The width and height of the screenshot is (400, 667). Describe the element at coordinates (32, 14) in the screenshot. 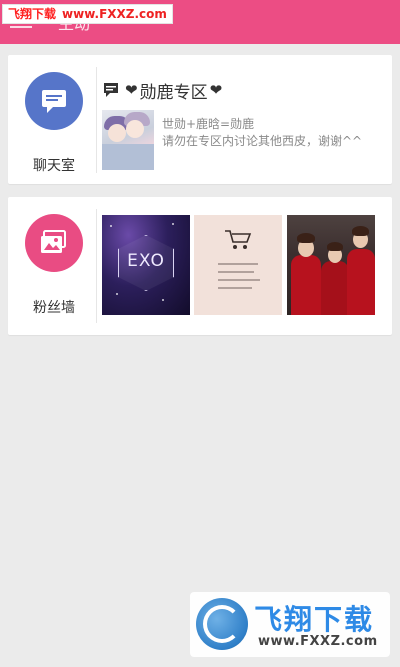

I see `watermark-site-name: 飞翔下载` at that location.